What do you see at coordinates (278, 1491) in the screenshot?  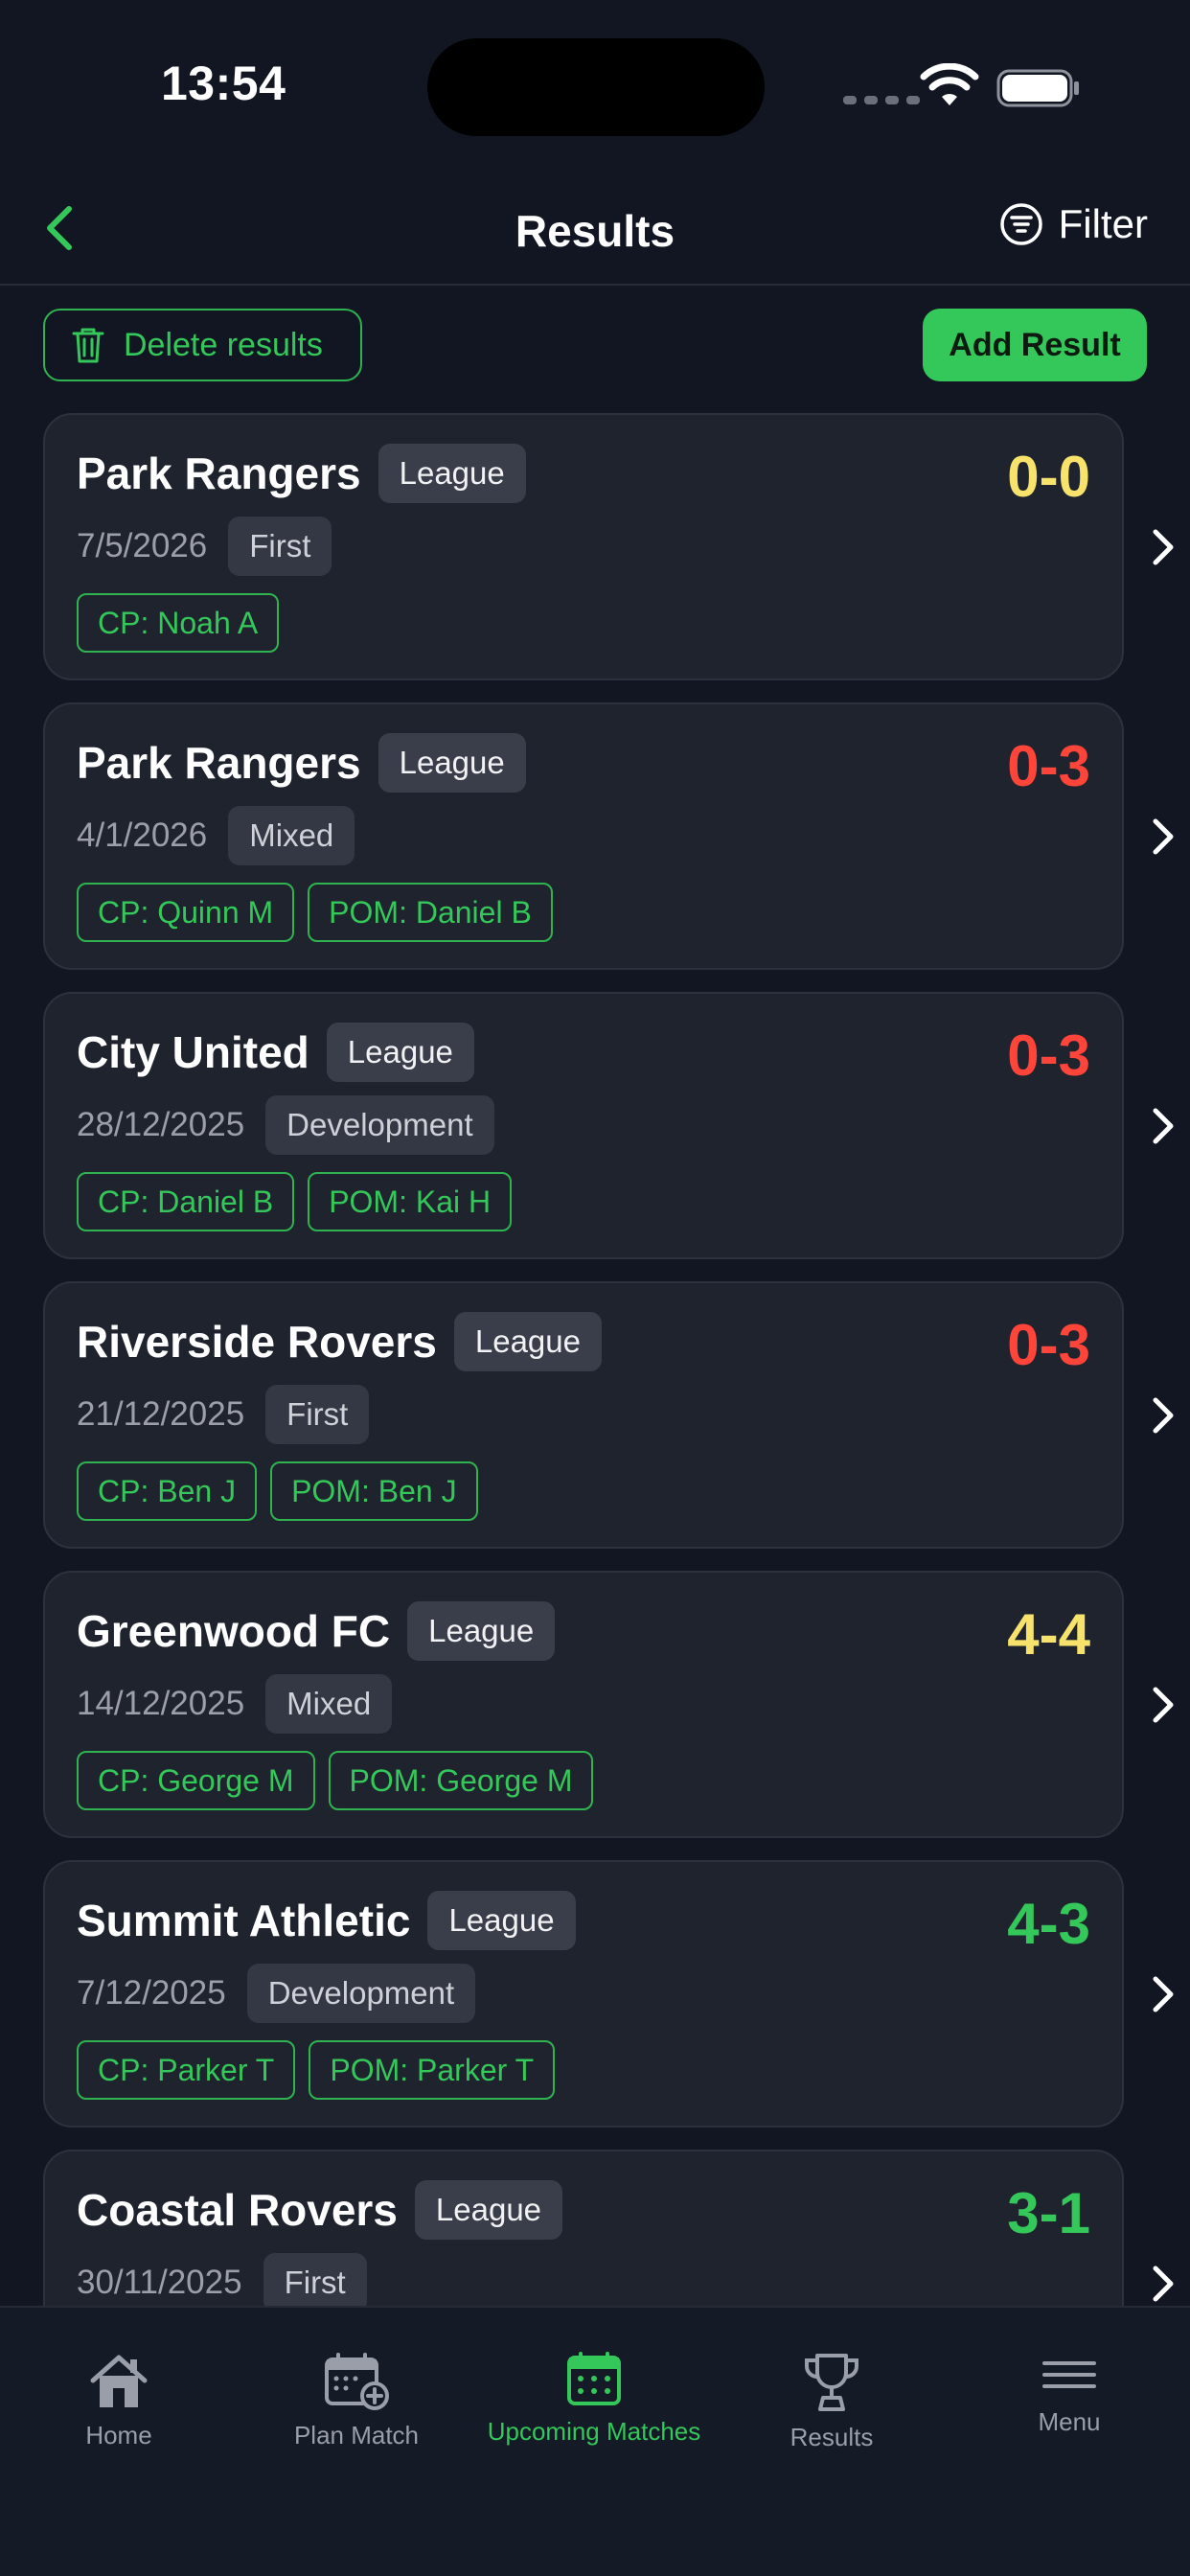 I see `player-tags: CP: Ben J POM: Ben J` at bounding box center [278, 1491].